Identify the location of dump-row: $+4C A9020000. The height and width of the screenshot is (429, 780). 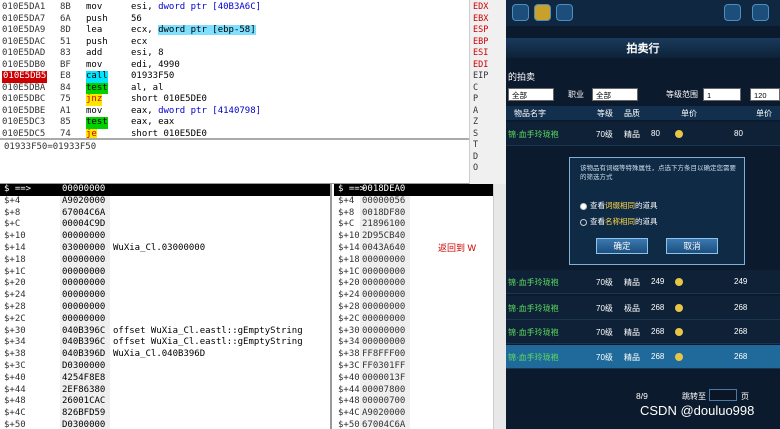
(420, 414).